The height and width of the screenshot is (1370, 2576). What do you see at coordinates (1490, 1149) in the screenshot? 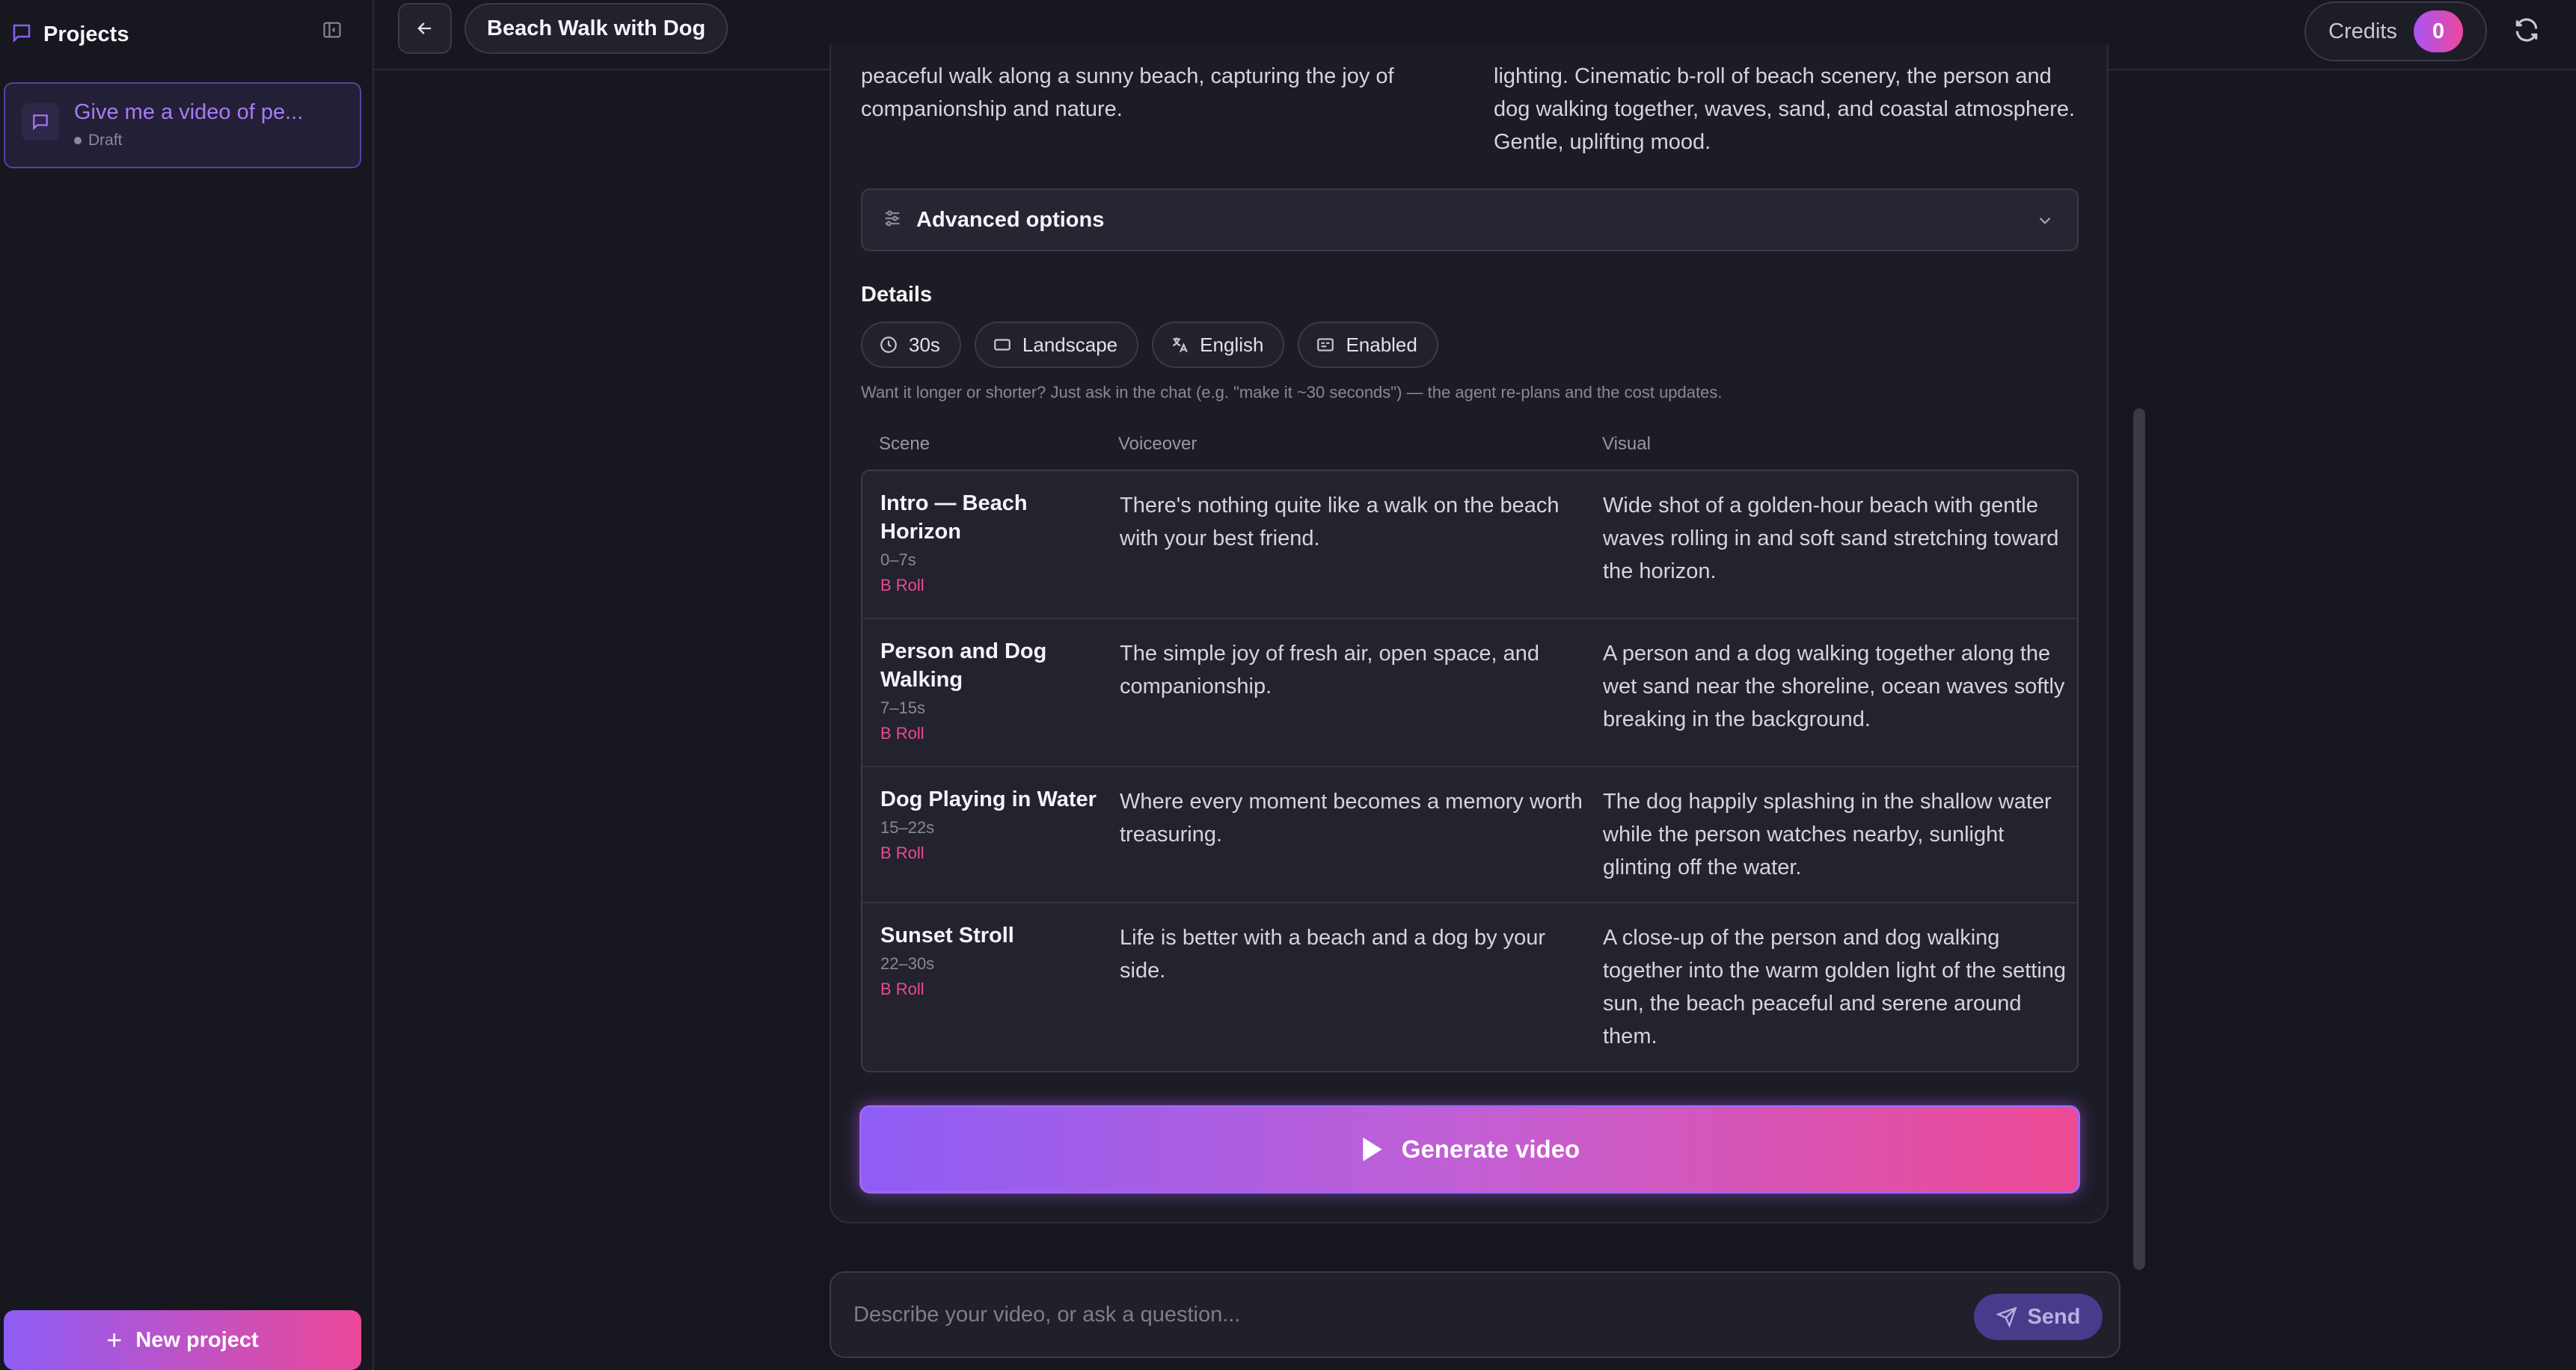
I see `generate-video-label: Generate video` at bounding box center [1490, 1149].